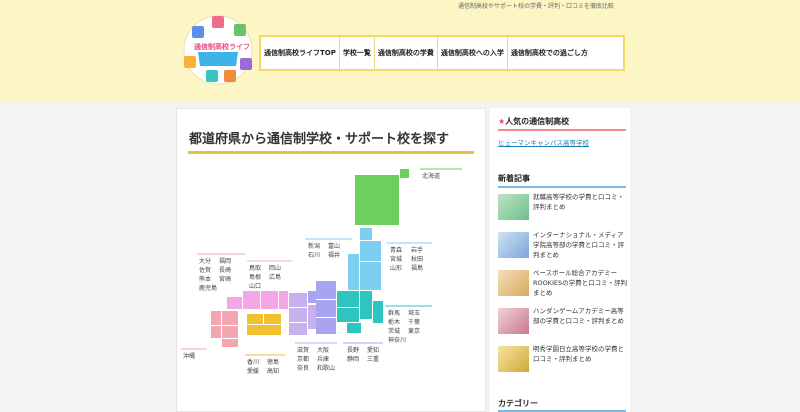  I want to click on nav-item-school-list: 学校一覧, so click(357, 53).